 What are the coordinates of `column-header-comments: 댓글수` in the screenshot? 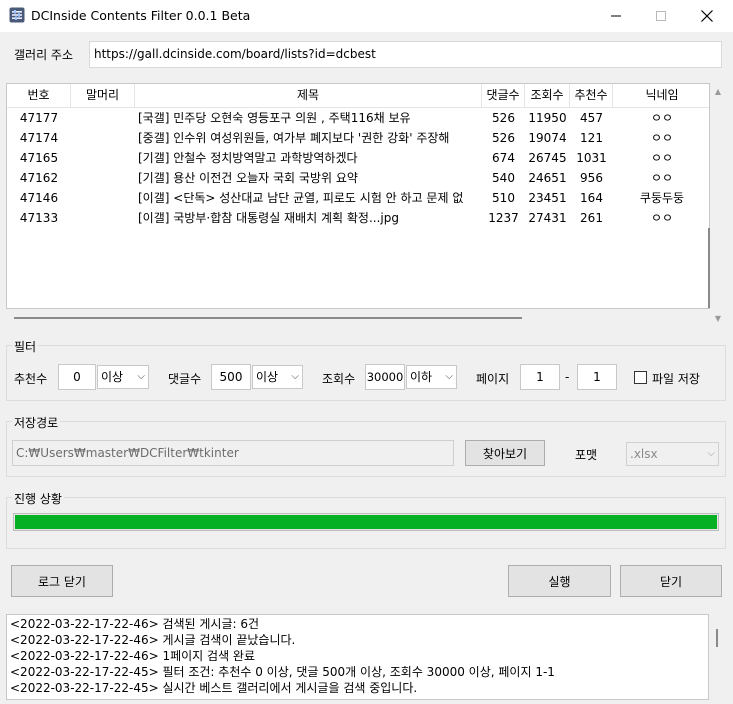 It's located at (503, 96).